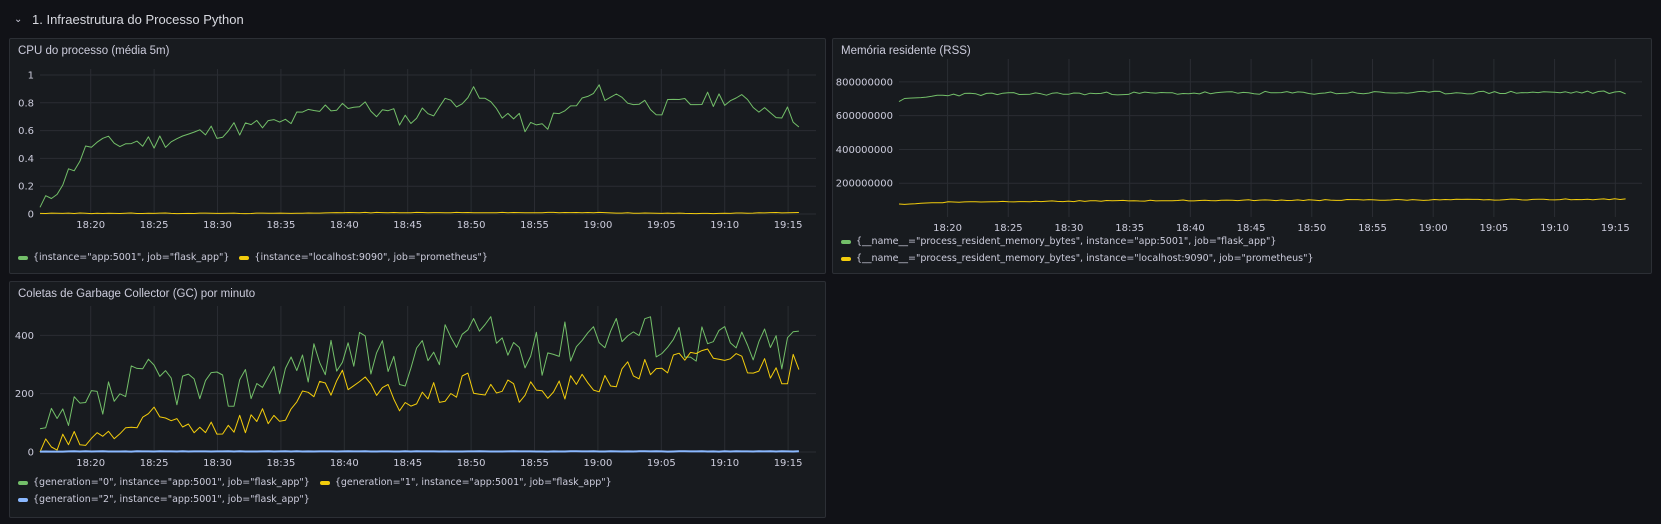 This screenshot has width=1661, height=524. I want to click on legend-item: {instance="app:5001", job="flask_app"}, so click(123, 257).